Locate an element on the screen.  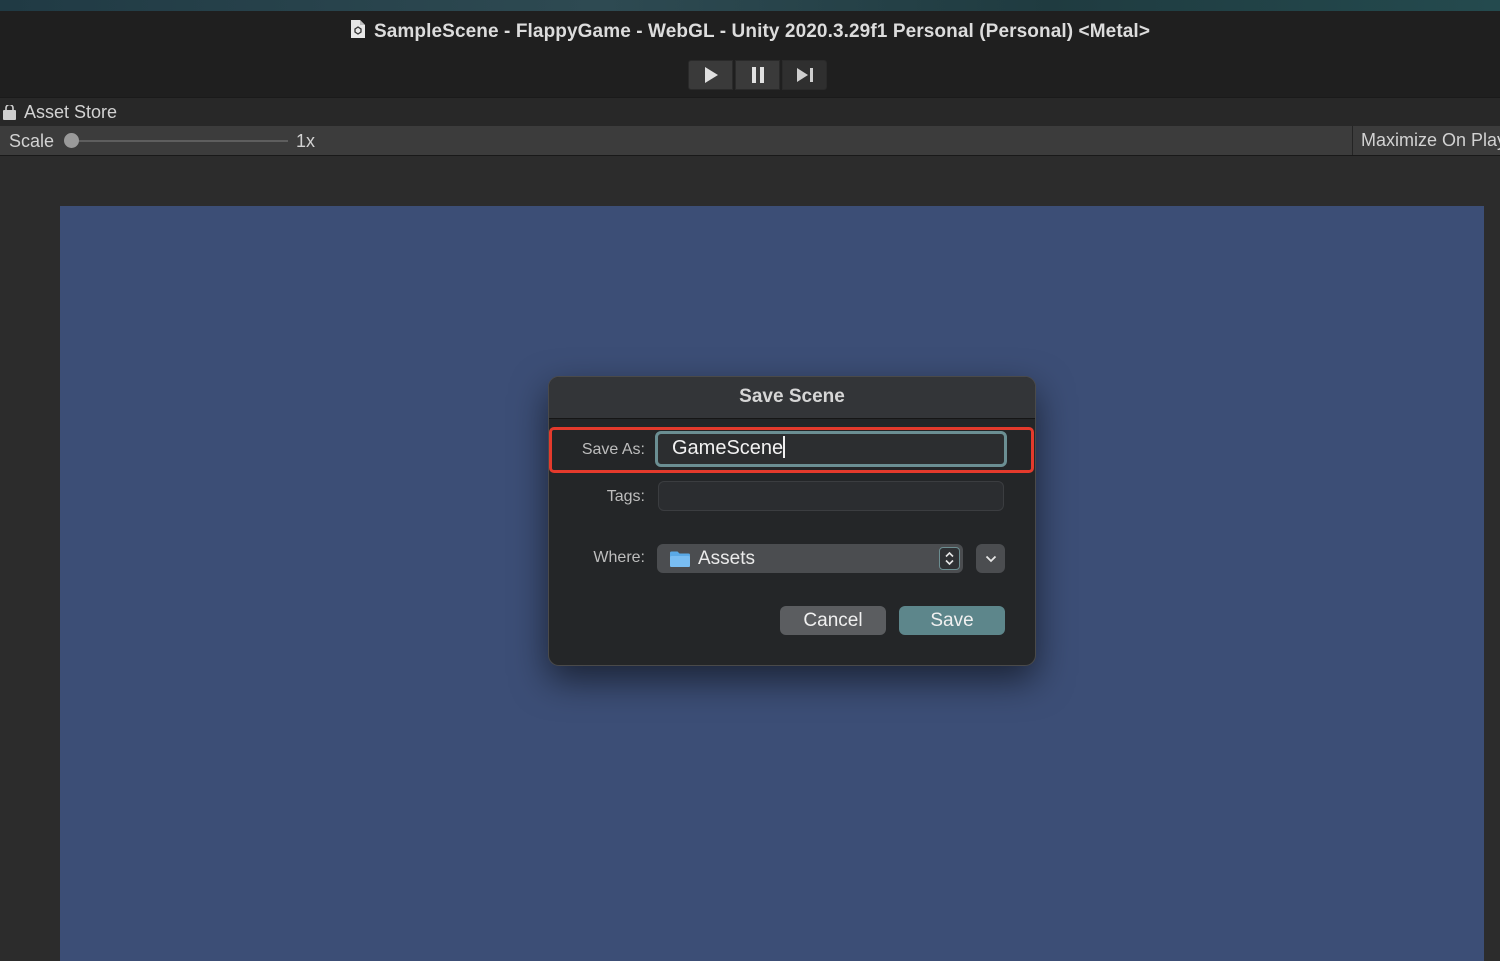
tab-label: Asset Store is located at coordinates (71, 112).